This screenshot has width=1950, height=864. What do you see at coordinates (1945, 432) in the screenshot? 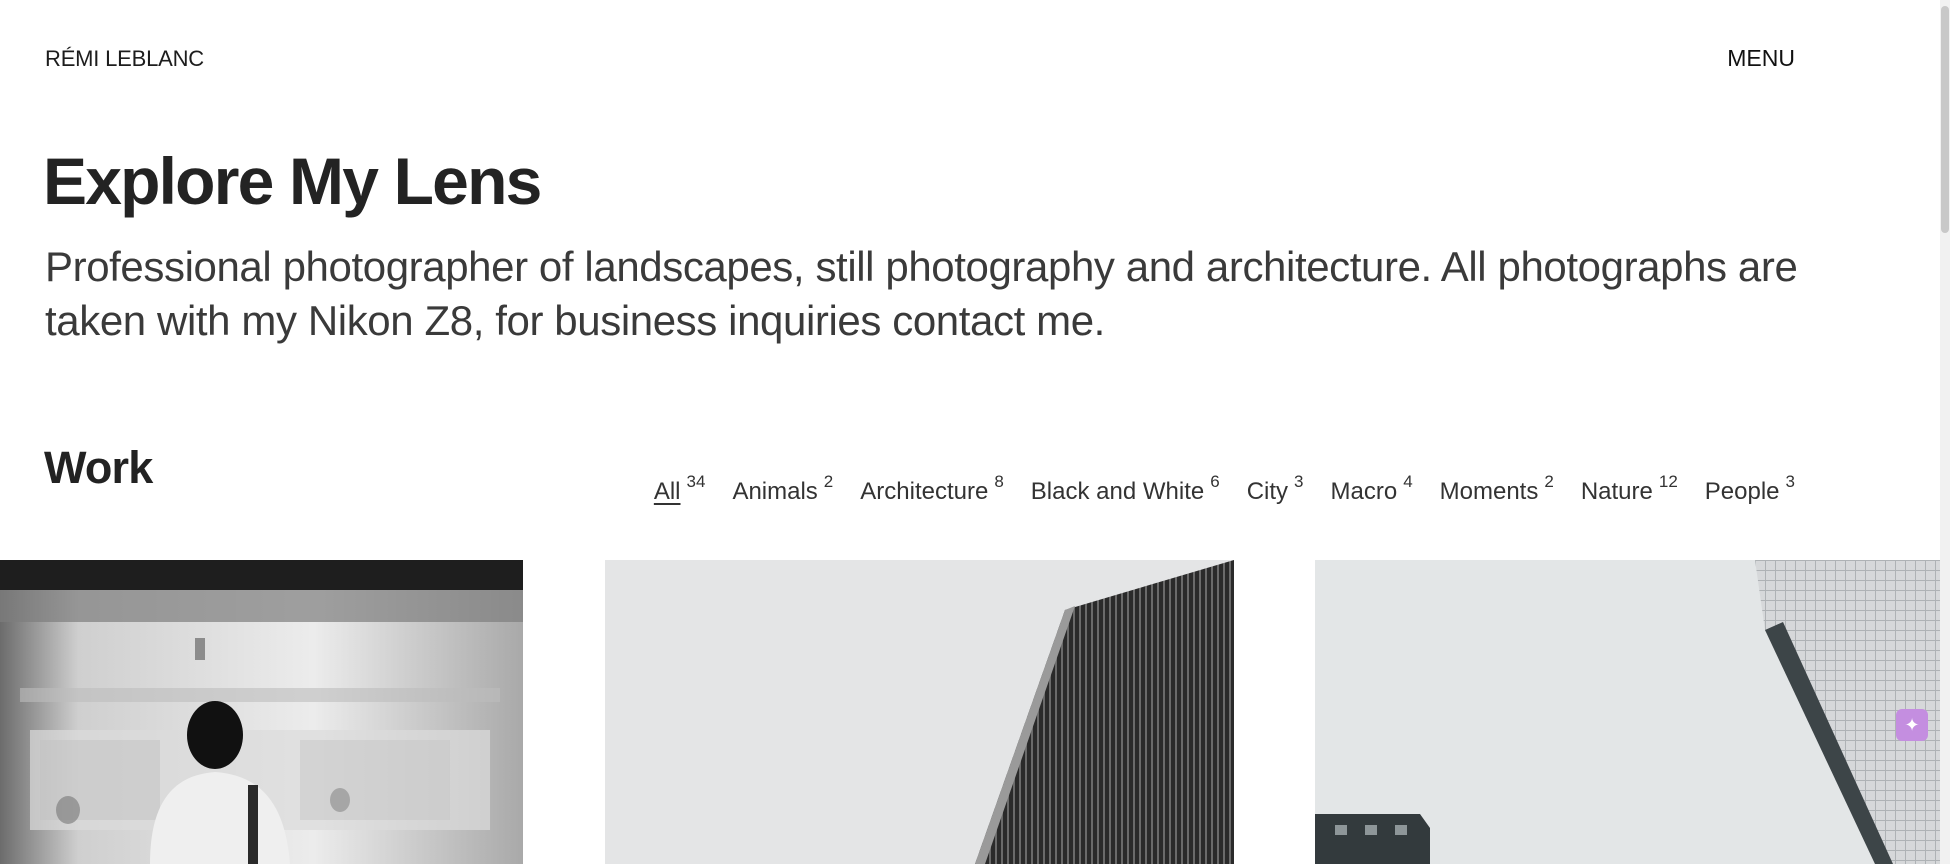
I see `page-scrollbar` at bounding box center [1945, 432].